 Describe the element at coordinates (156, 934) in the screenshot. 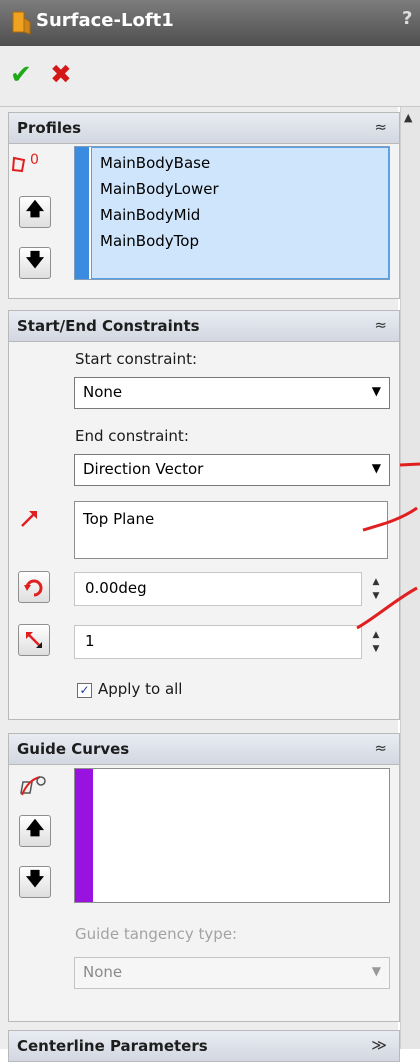

I see `guide-tangency-label: Guide tangency type:` at that location.